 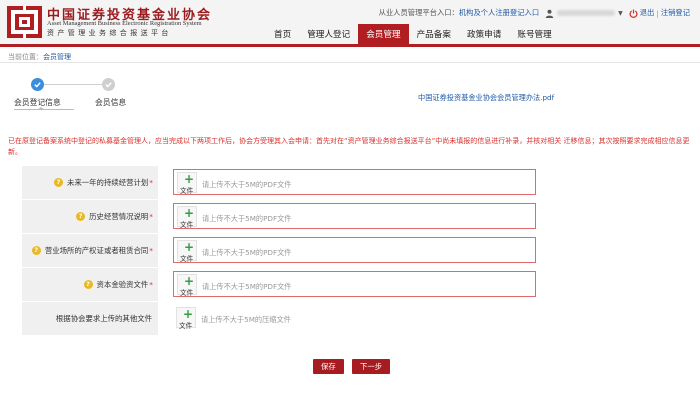 I want to click on nav-policy-application: 政策申请, so click(x=484, y=34).